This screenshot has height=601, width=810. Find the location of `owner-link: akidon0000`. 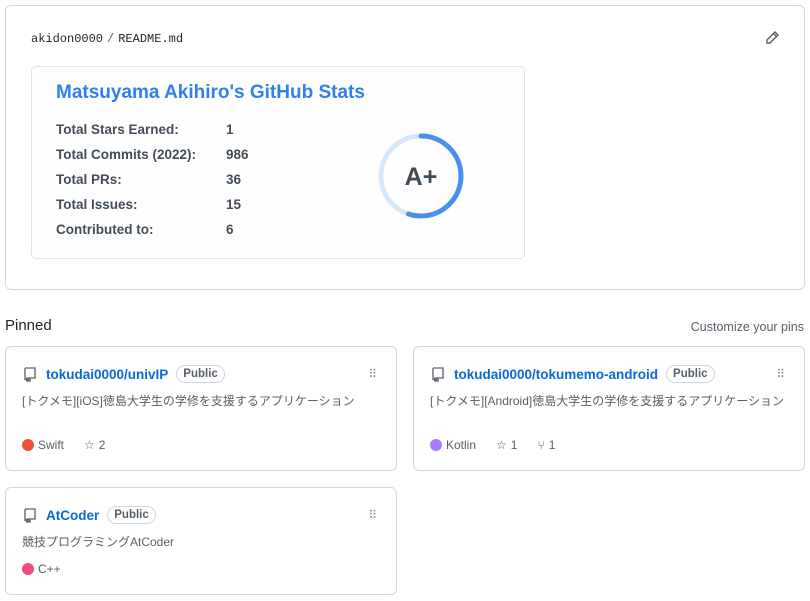

owner-link: akidon0000 is located at coordinates (67, 39).